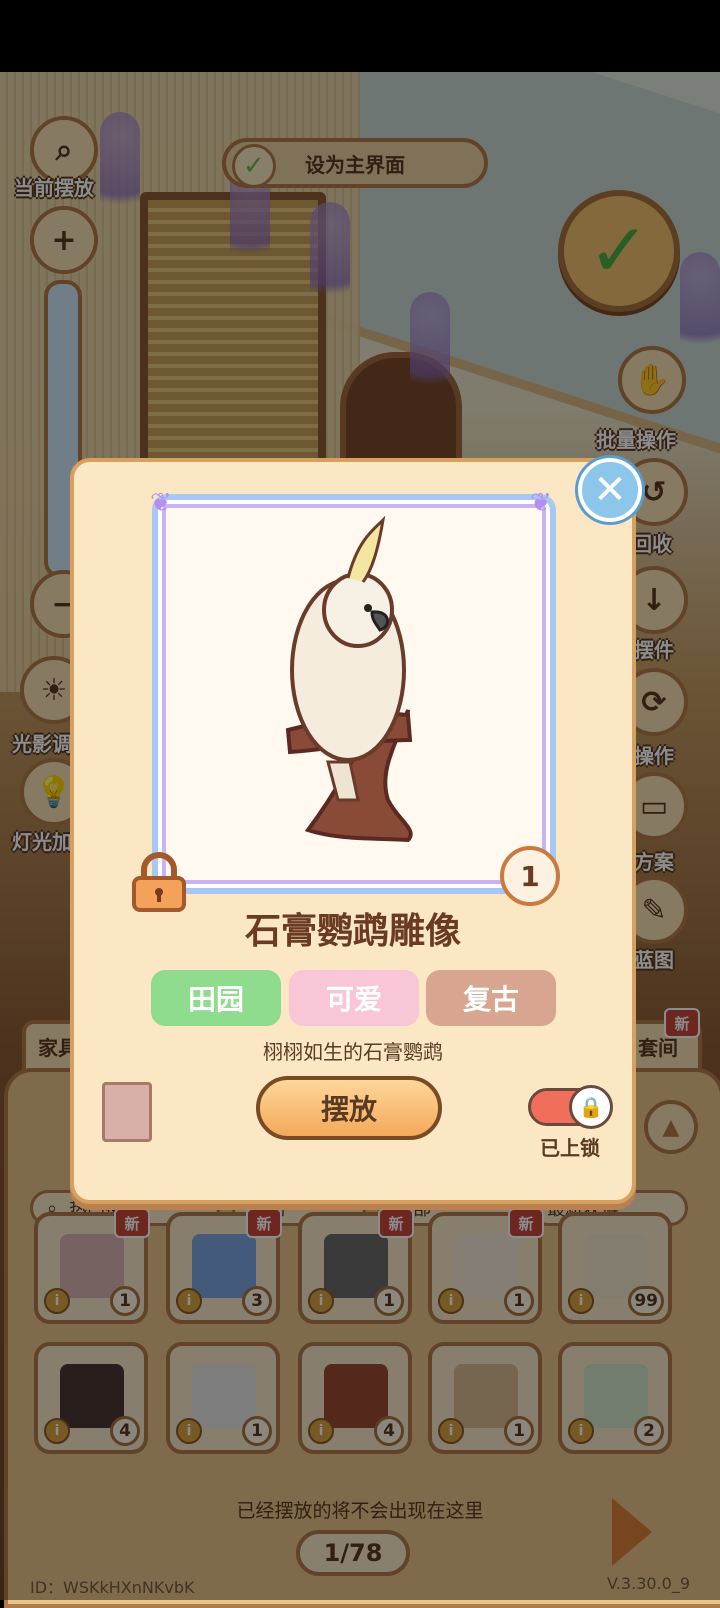 This screenshot has height=1608, width=720. I want to click on tag-cute: 可爱, so click(354, 998).